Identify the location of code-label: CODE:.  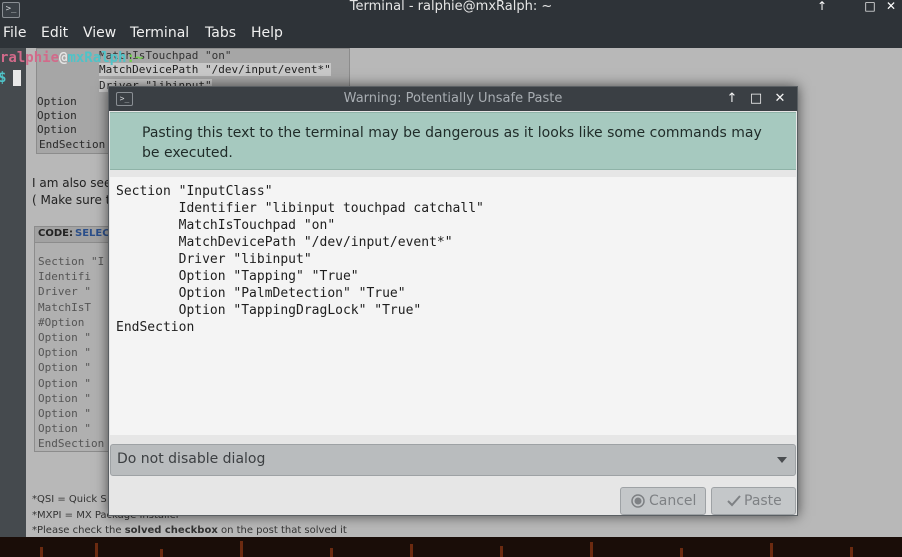
(55, 233).